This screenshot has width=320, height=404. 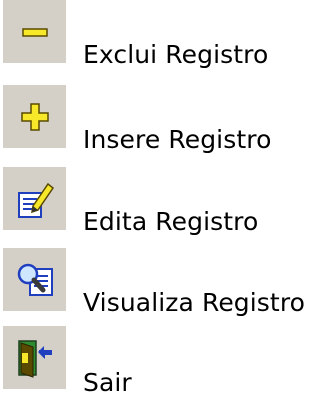 What do you see at coordinates (176, 54) in the screenshot?
I see `exclui-registro-label: Exclui Registro` at bounding box center [176, 54].